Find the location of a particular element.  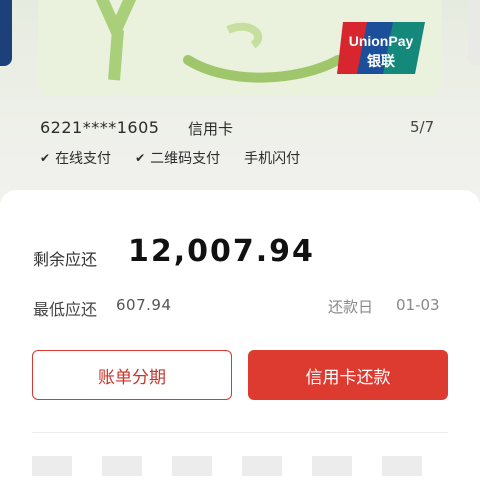

unionpay-logo: UnionPay 银联 is located at coordinates (381, 48).